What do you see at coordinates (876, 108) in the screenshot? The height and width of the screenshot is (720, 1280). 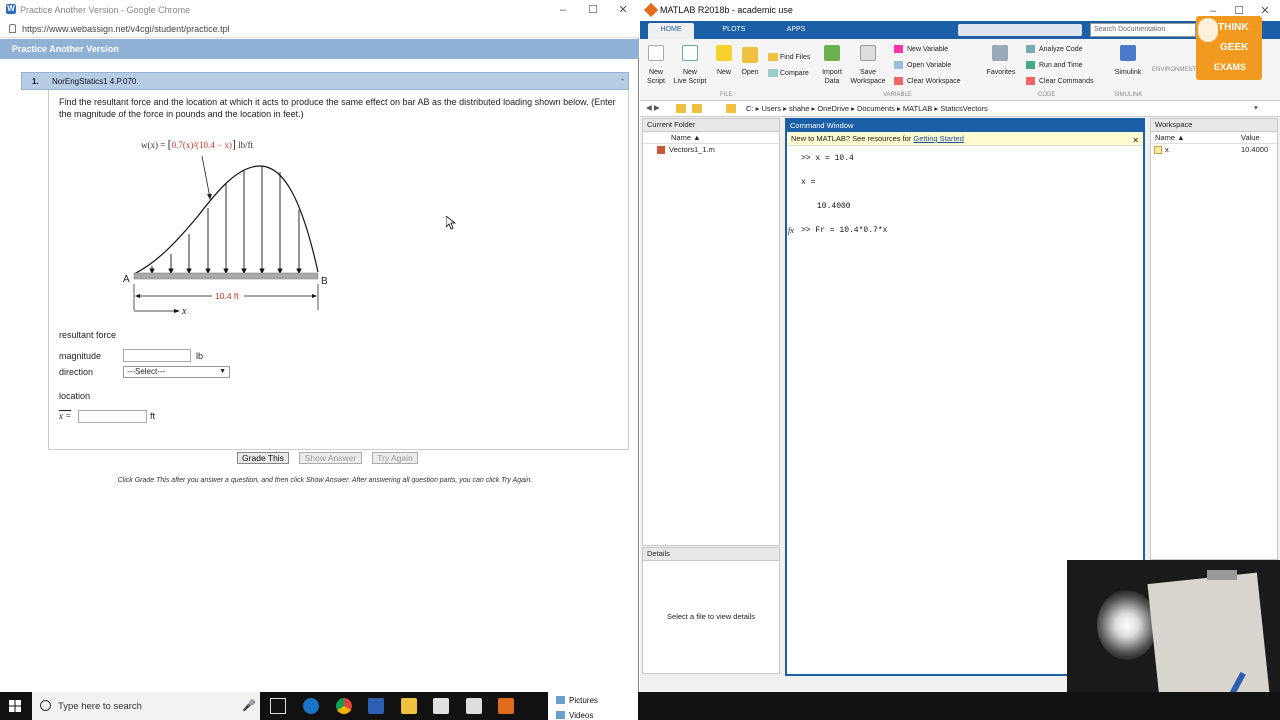 I see `path-segment: Documents` at bounding box center [876, 108].